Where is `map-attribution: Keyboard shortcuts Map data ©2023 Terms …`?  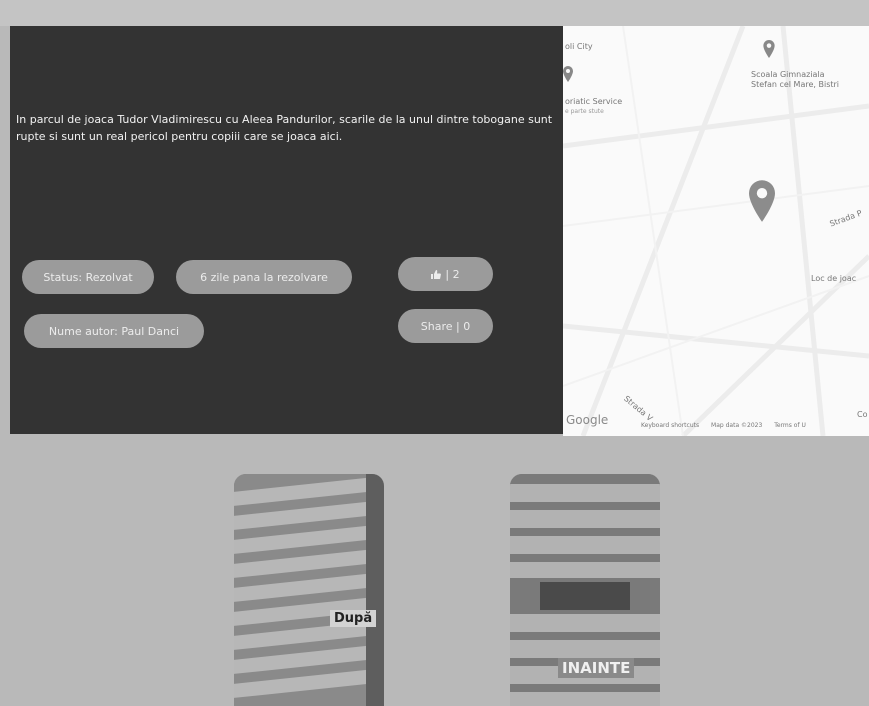 map-attribution: Keyboard shortcuts Map data ©2023 Terms … is located at coordinates (728, 425).